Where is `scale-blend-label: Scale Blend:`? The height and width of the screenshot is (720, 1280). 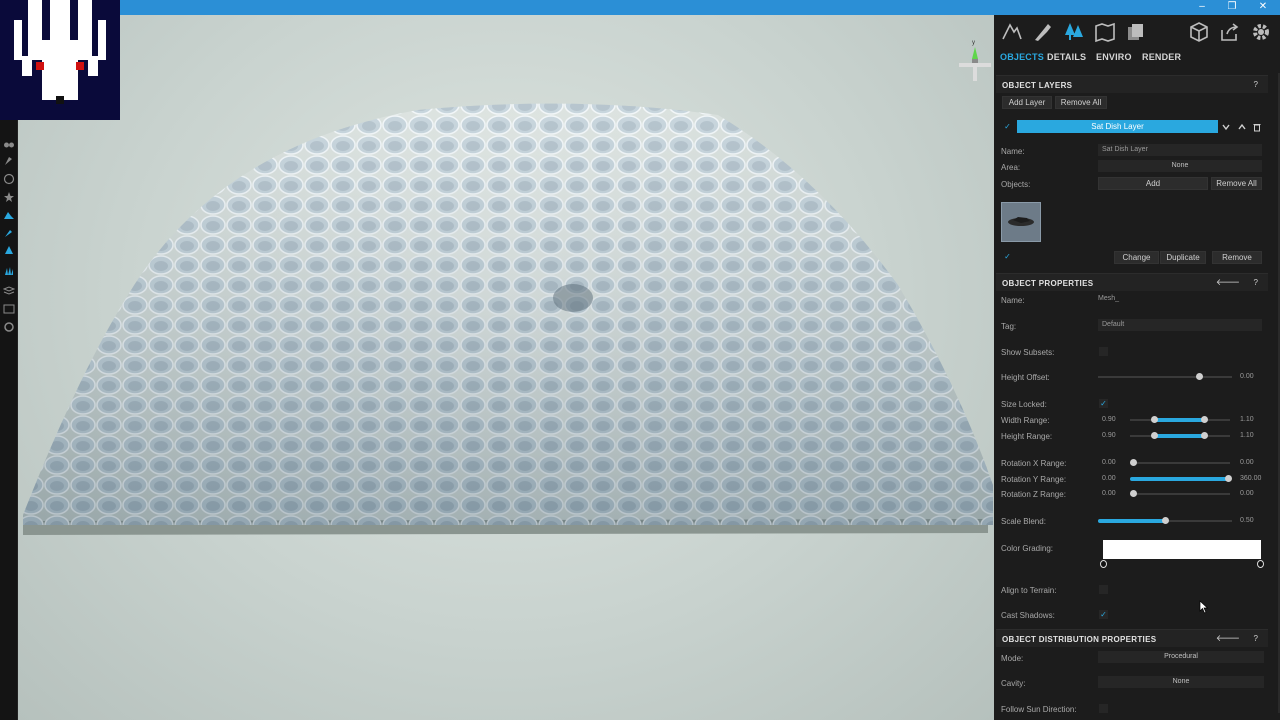
scale-blend-label: Scale Blend: is located at coordinates (1023, 521).